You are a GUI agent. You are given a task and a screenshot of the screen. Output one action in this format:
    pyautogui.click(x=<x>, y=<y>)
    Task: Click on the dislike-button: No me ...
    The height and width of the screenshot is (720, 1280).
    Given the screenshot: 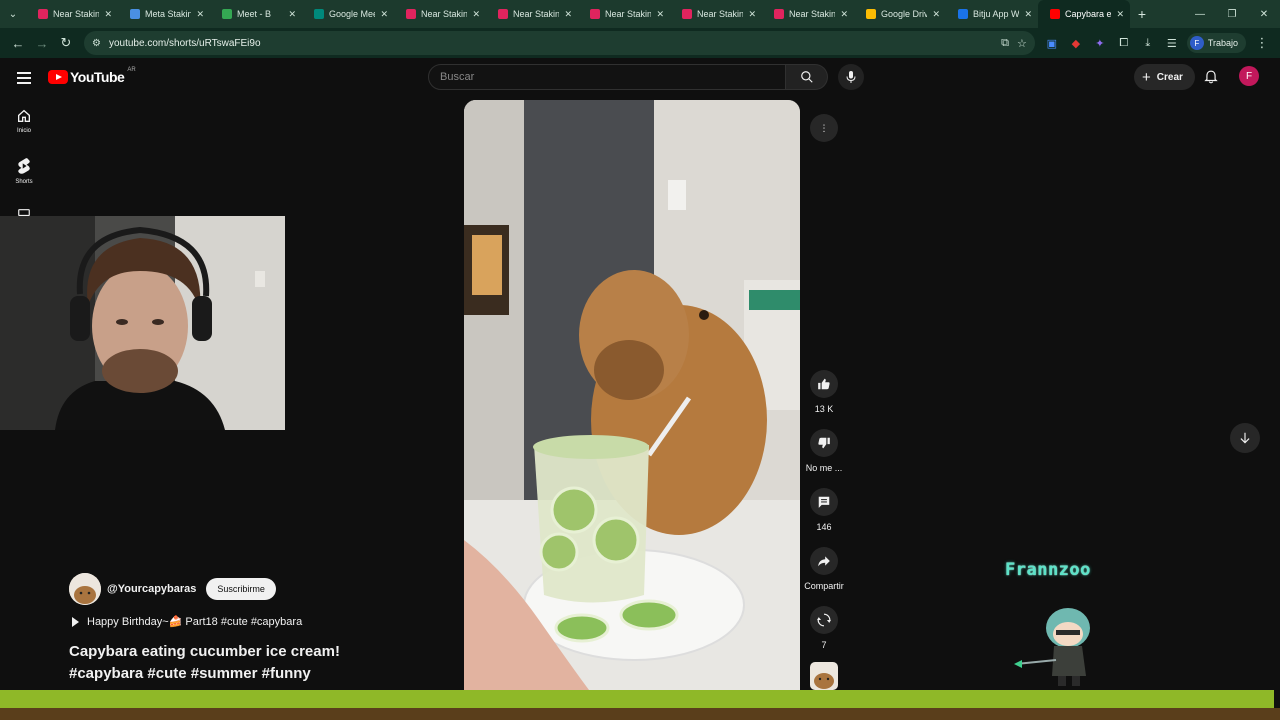 What is the action you would take?
    pyautogui.click(x=824, y=451)
    